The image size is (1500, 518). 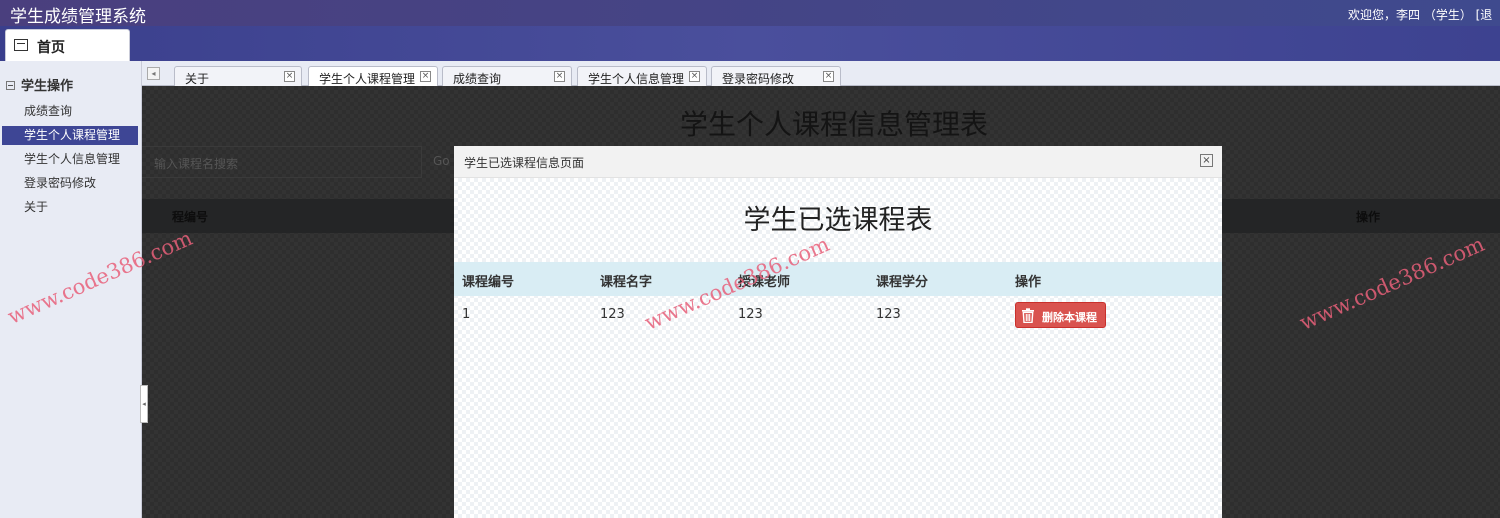 I want to click on cell-course-name: 123, so click(x=612, y=314).